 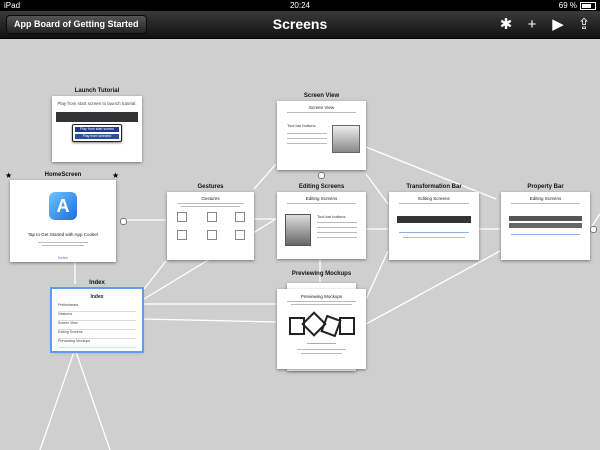 What do you see at coordinates (434, 187) in the screenshot?
I see `card-title-transformation-bar: Transformation Bar` at bounding box center [434, 187].